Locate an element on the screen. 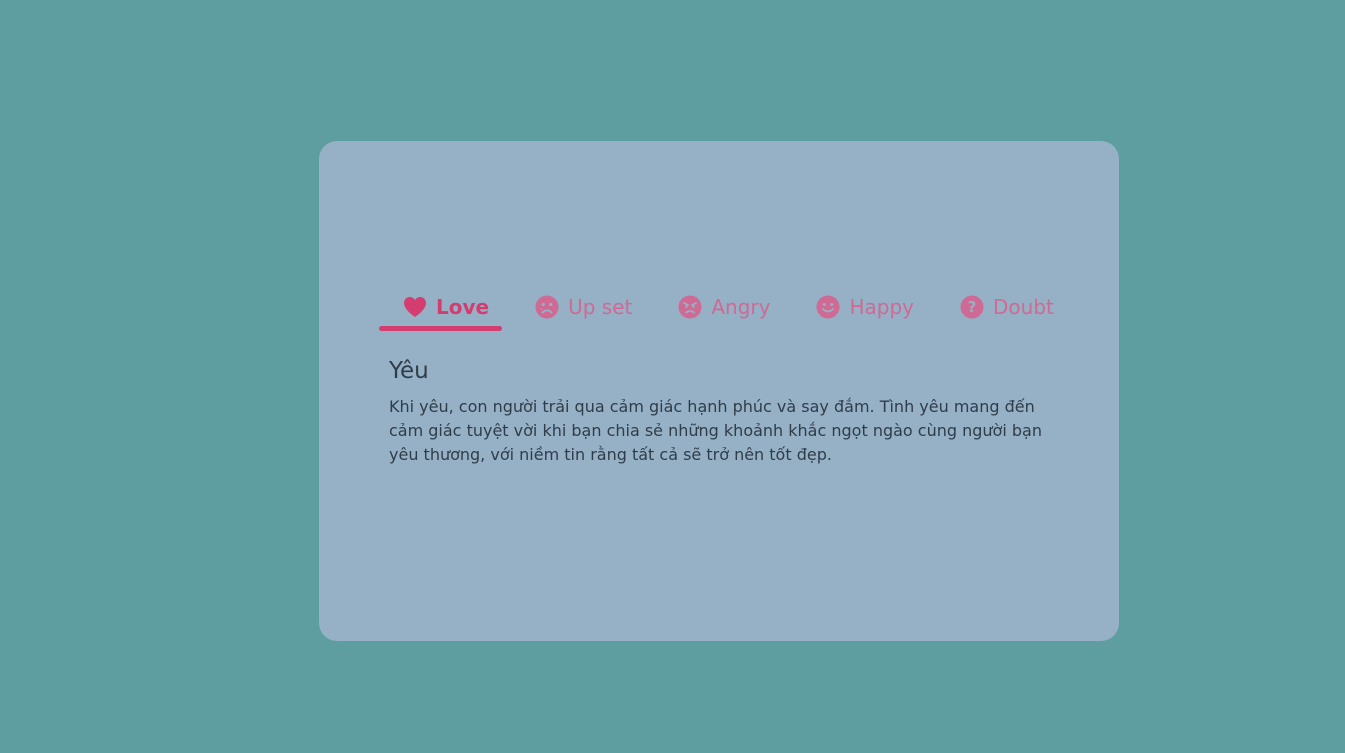  tab-upset: Up set is located at coordinates (582, 307).